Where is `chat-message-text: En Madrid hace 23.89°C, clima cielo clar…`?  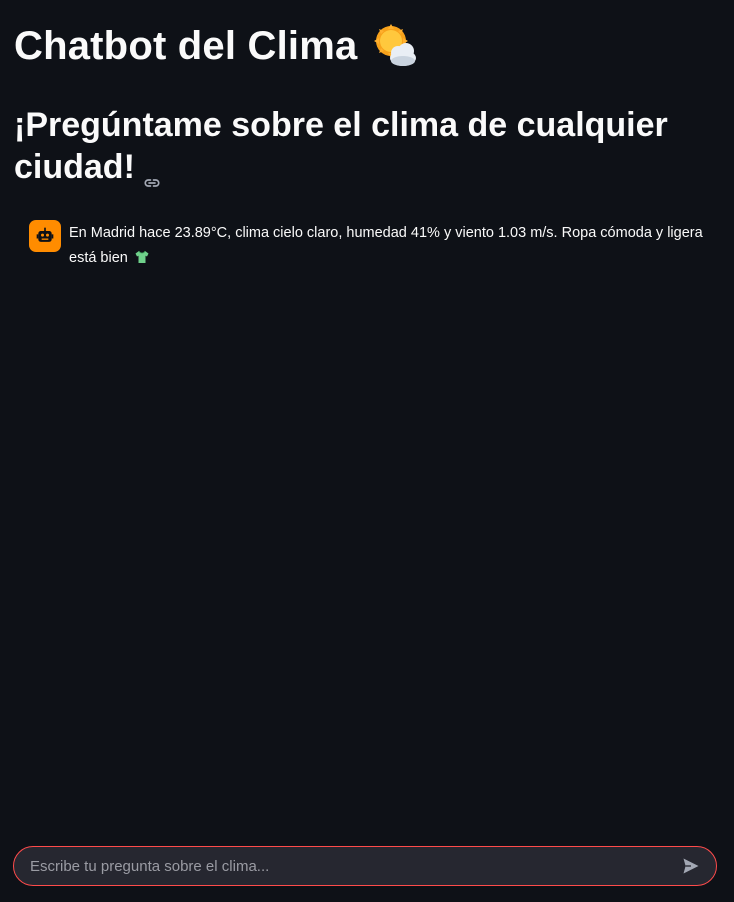
chat-message-text: En Madrid hace 23.89°C, clima cielo clar… is located at coordinates (394, 245).